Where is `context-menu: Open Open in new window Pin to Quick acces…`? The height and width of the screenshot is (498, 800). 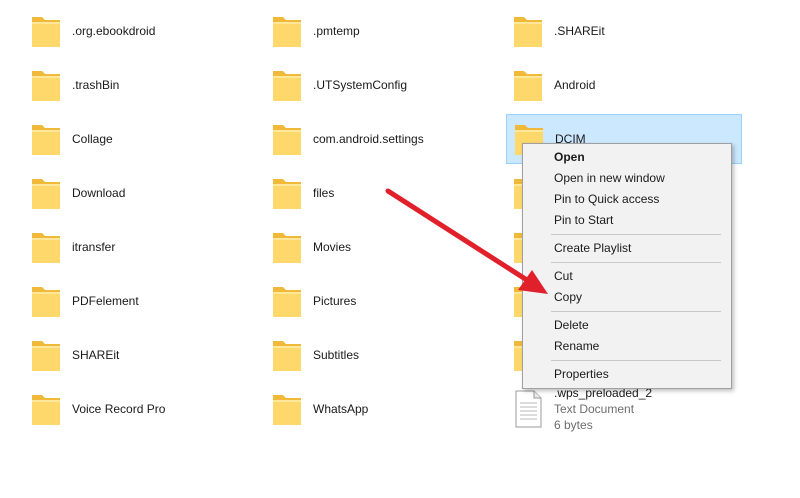
context-menu: Open Open in new window Pin to Quick acces… is located at coordinates (627, 266).